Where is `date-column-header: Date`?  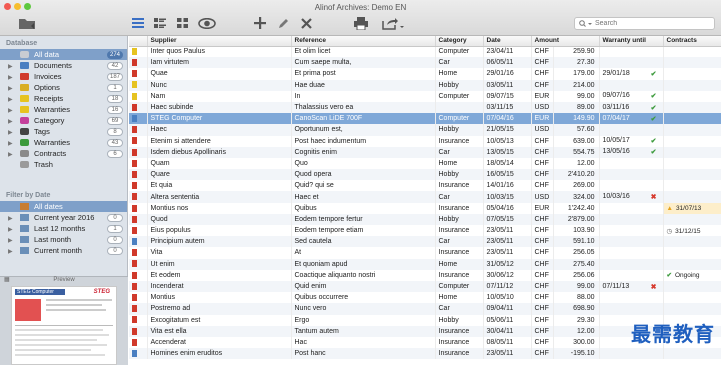 date-column-header: Date is located at coordinates (507, 41).